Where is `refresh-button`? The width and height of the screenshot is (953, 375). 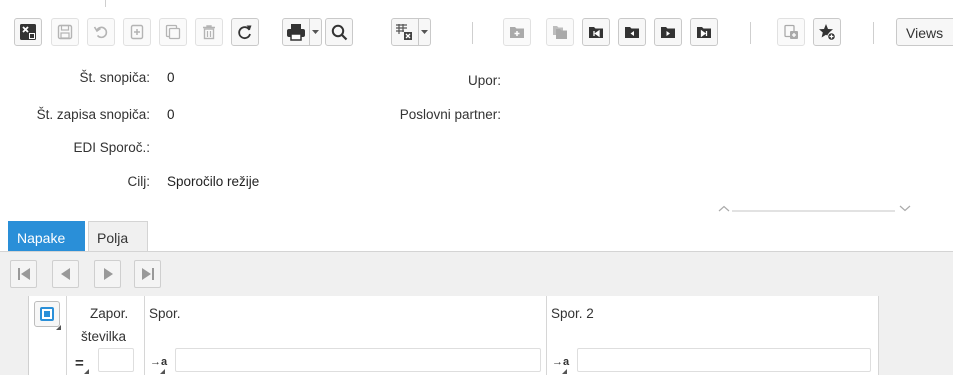
refresh-button is located at coordinates (245, 32).